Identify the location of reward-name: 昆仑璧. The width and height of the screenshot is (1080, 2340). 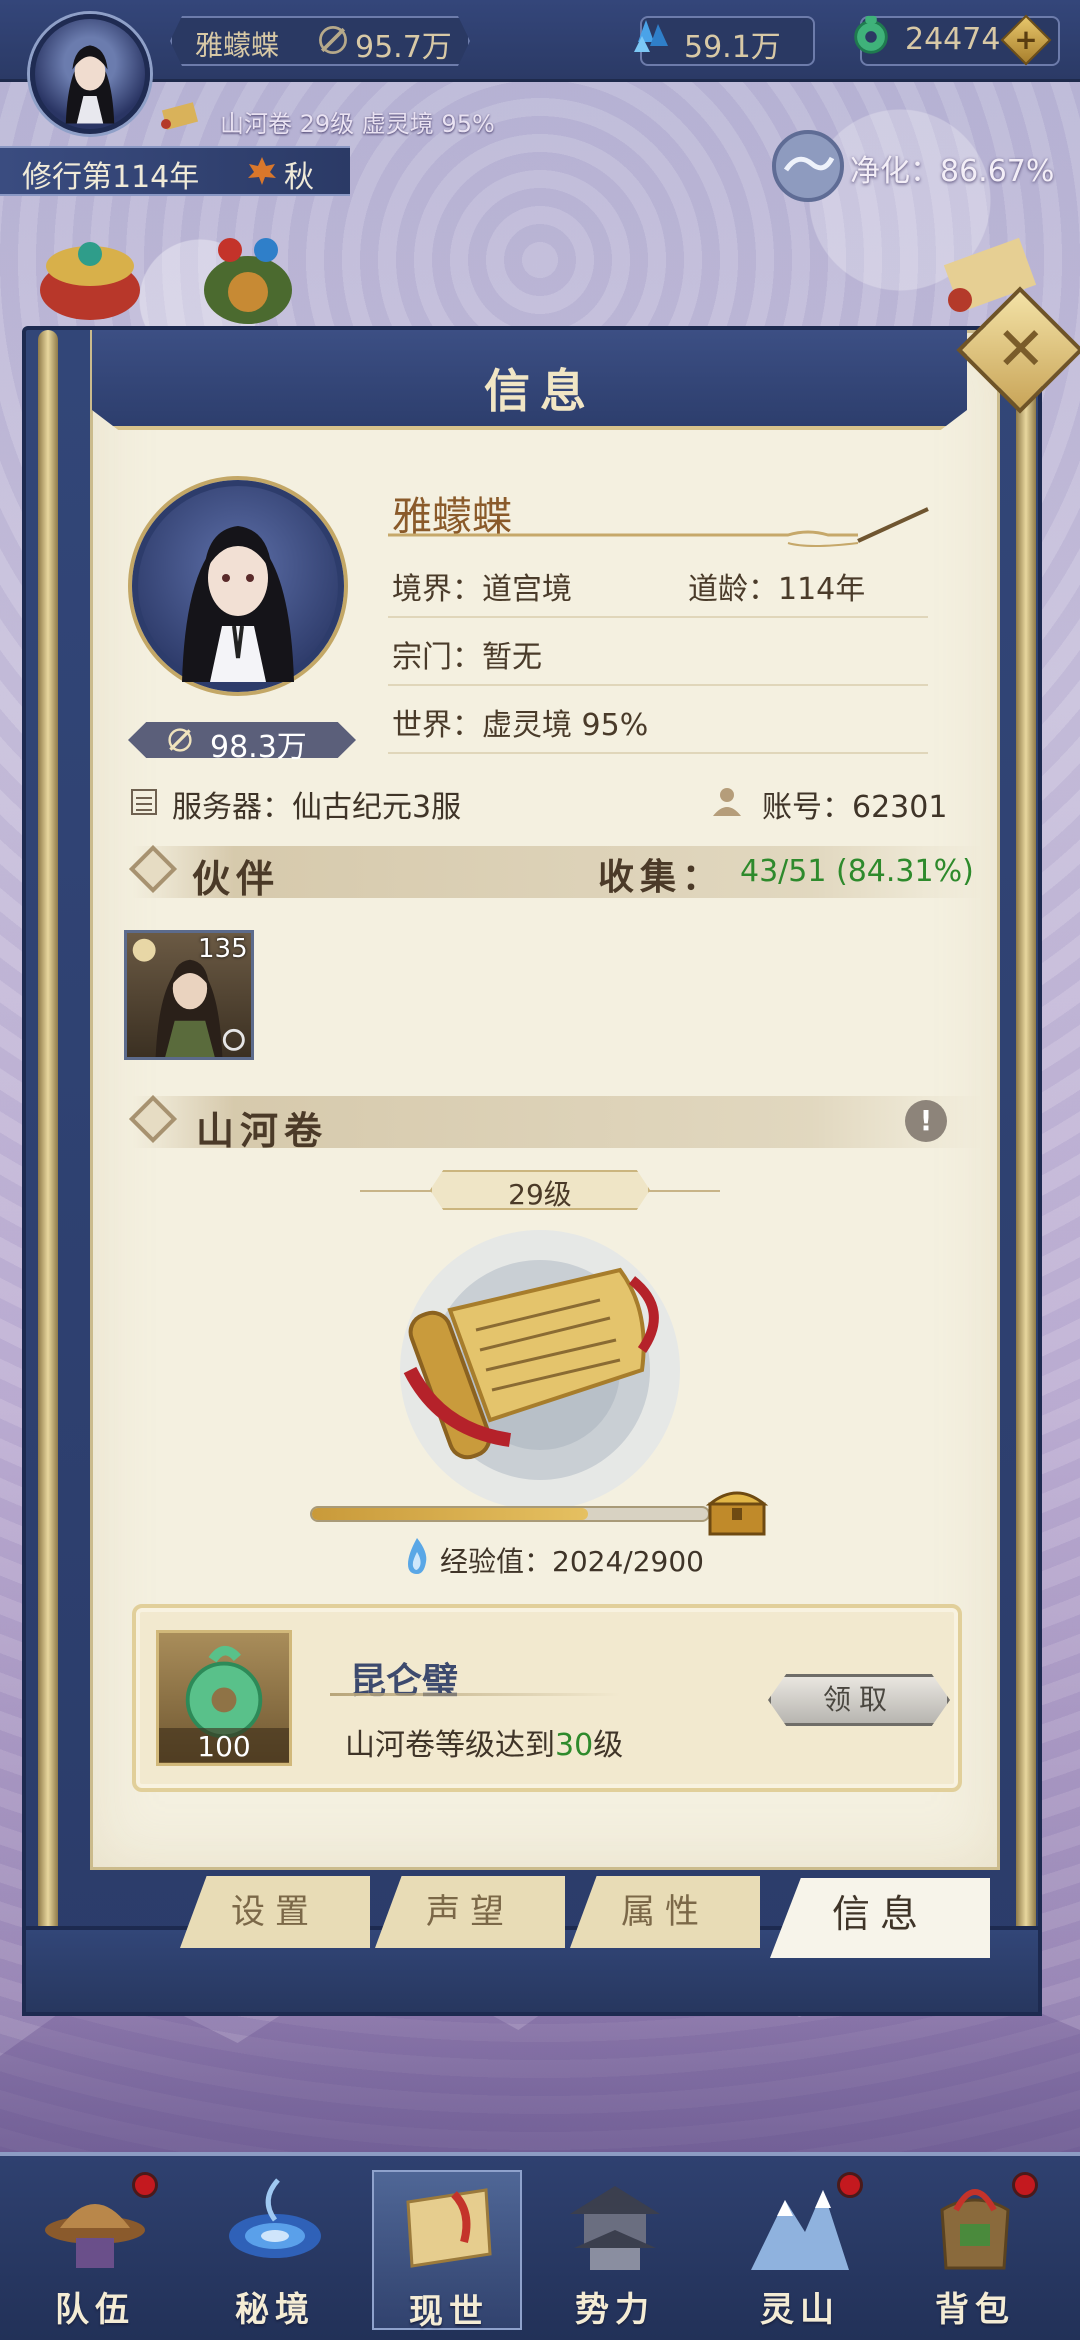
(404, 1681).